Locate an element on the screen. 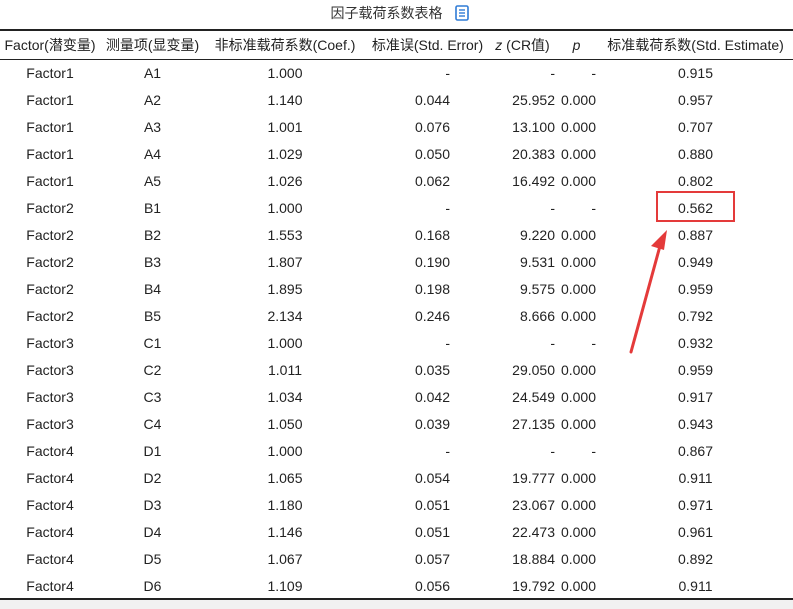  cell-std: 0.911 is located at coordinates (695, 477).